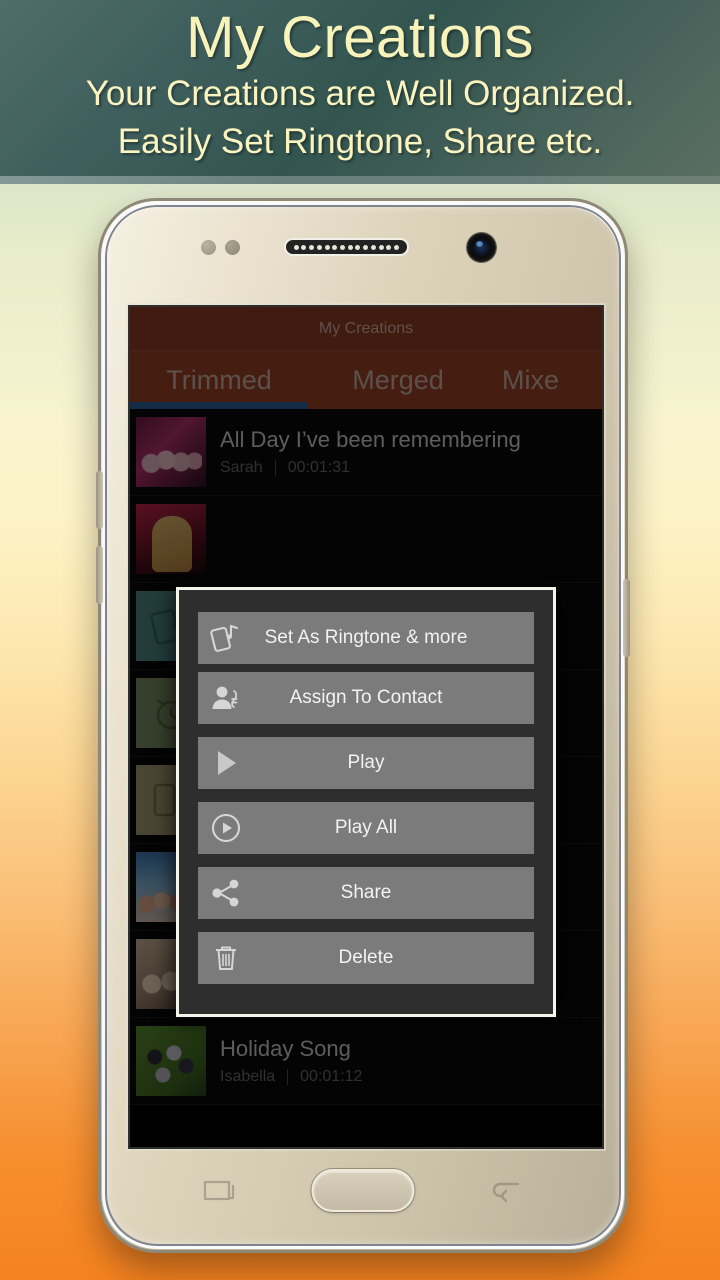 This screenshot has width=720, height=1280. I want to click on promo-title: My Creations, so click(360, 37).